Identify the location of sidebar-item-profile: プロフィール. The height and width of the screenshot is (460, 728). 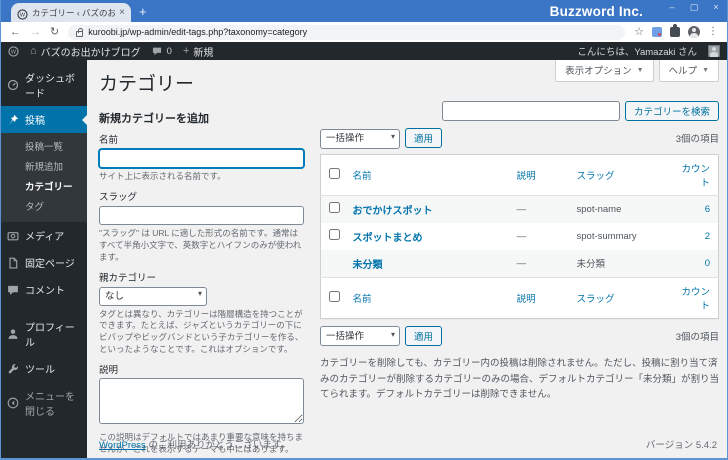
(44, 334).